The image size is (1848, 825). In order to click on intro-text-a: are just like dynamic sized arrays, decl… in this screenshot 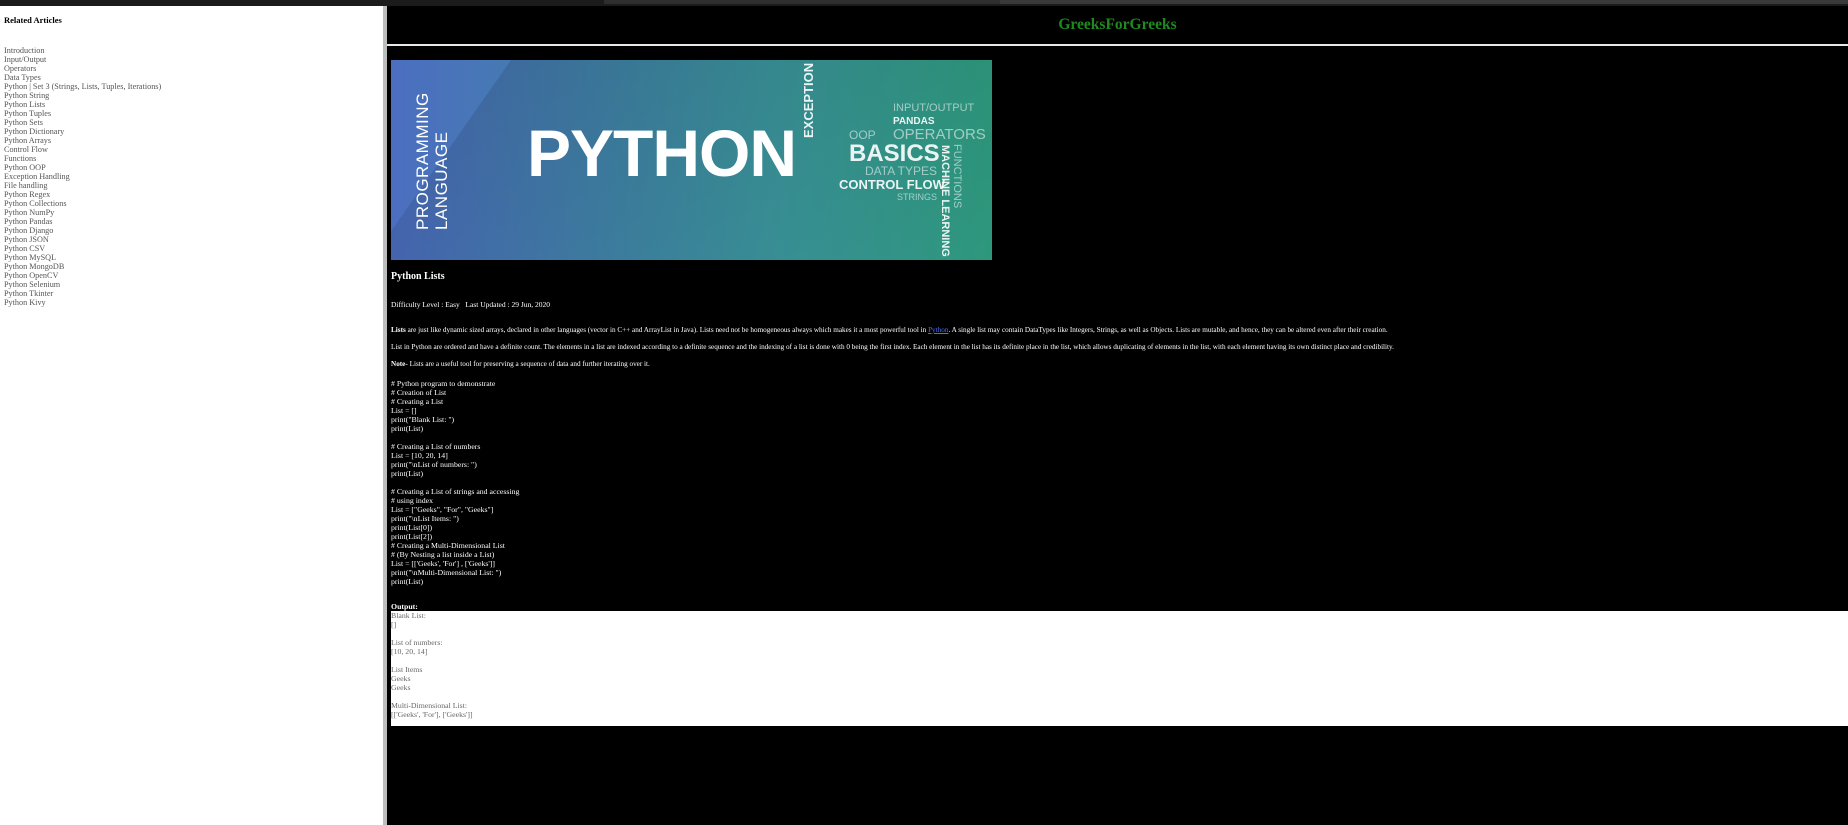, I will do `click(667, 330)`.